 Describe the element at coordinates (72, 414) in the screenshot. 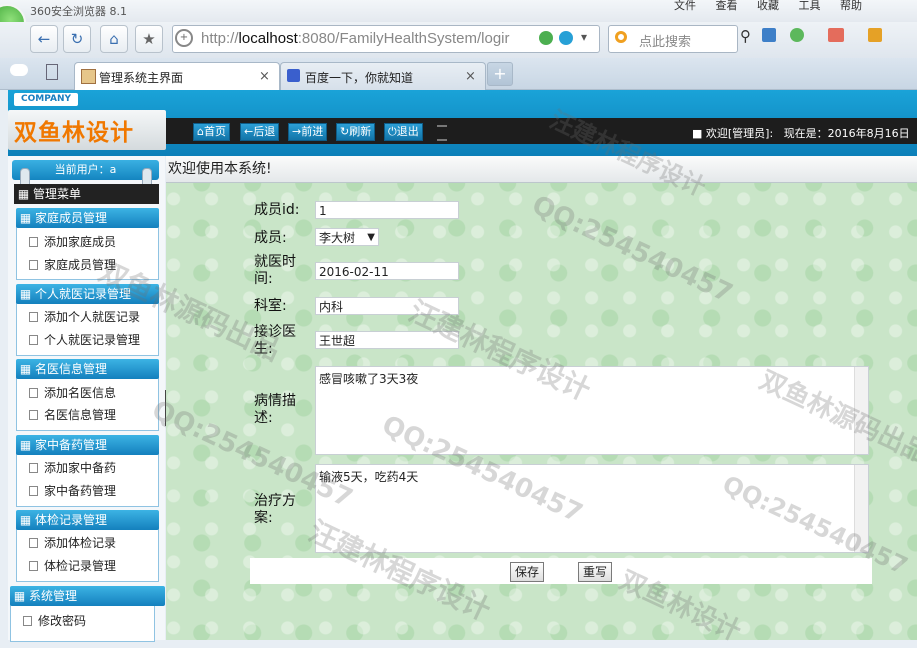

I see `sidebar-item-manage-doctors: 名医信息管理` at that location.